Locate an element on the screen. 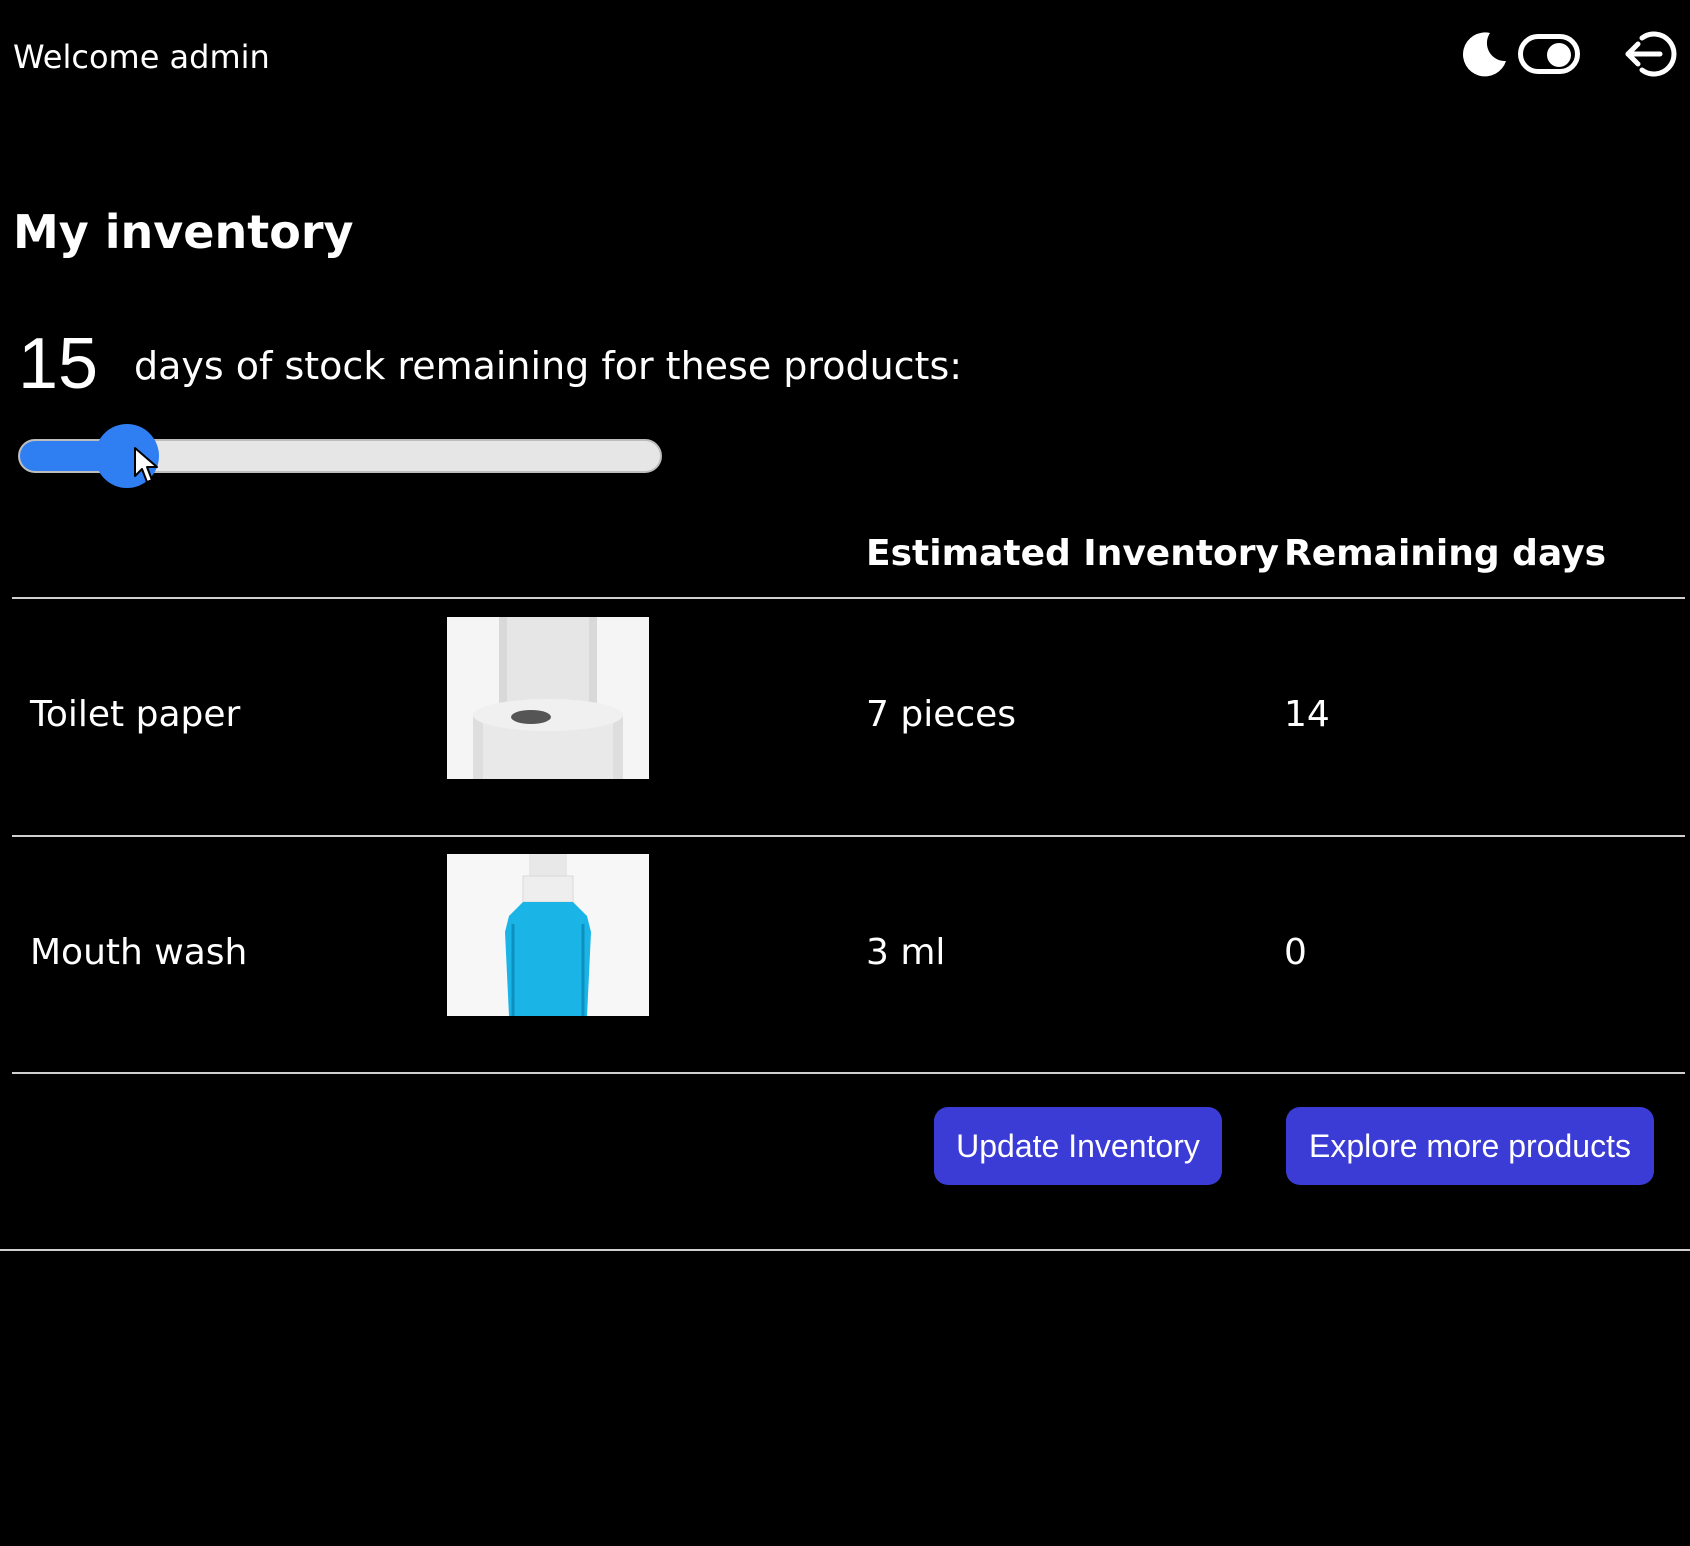 This screenshot has width=1690, height=1546. estimated-inventory: 3 ml is located at coordinates (906, 952).